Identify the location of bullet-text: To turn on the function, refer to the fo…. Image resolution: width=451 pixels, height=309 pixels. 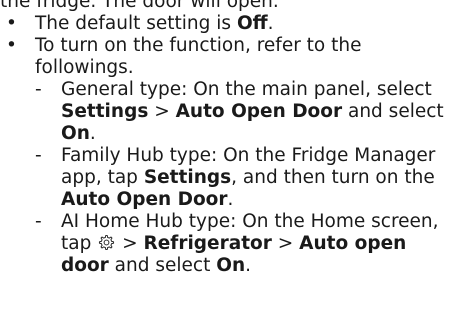
(198, 56).